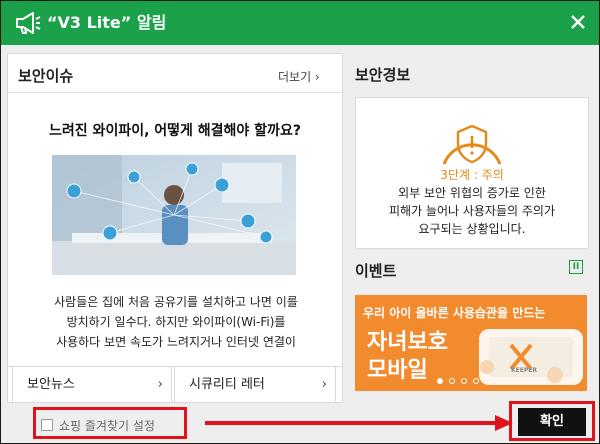 The width and height of the screenshot is (600, 444). Describe the element at coordinates (578, 22) in the screenshot. I see `close-icon` at that location.